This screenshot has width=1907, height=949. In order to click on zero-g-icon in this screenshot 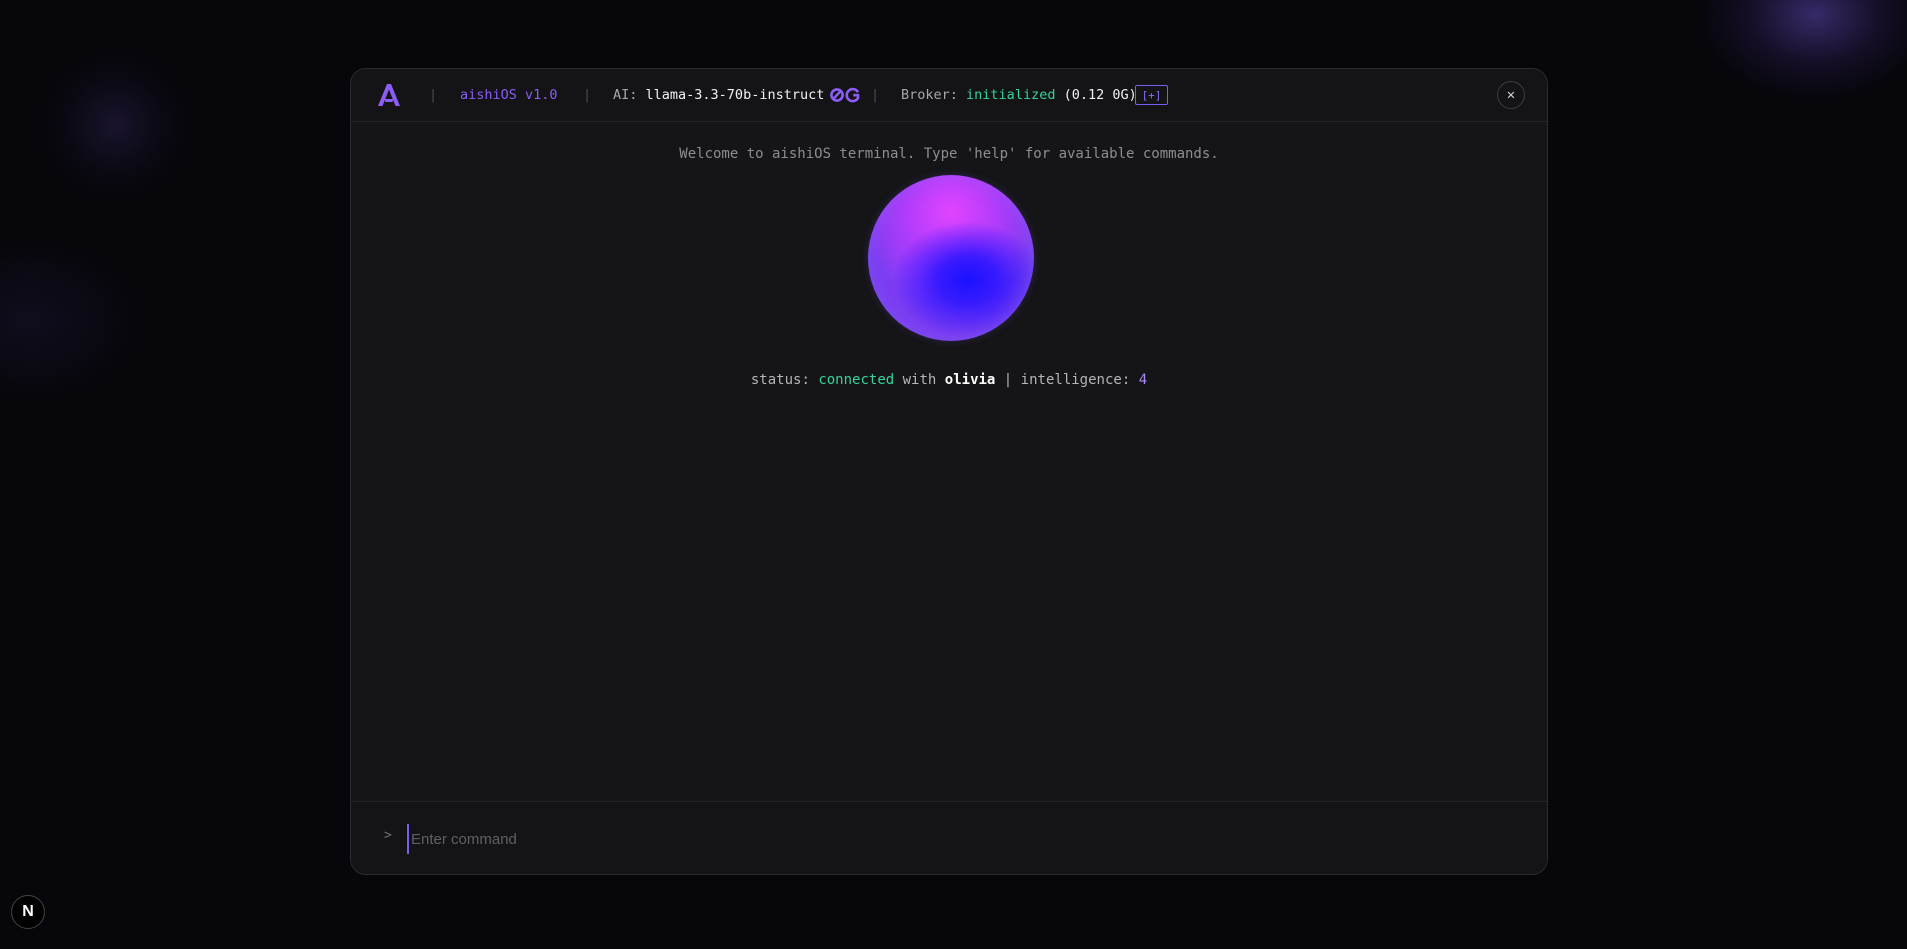, I will do `click(845, 95)`.